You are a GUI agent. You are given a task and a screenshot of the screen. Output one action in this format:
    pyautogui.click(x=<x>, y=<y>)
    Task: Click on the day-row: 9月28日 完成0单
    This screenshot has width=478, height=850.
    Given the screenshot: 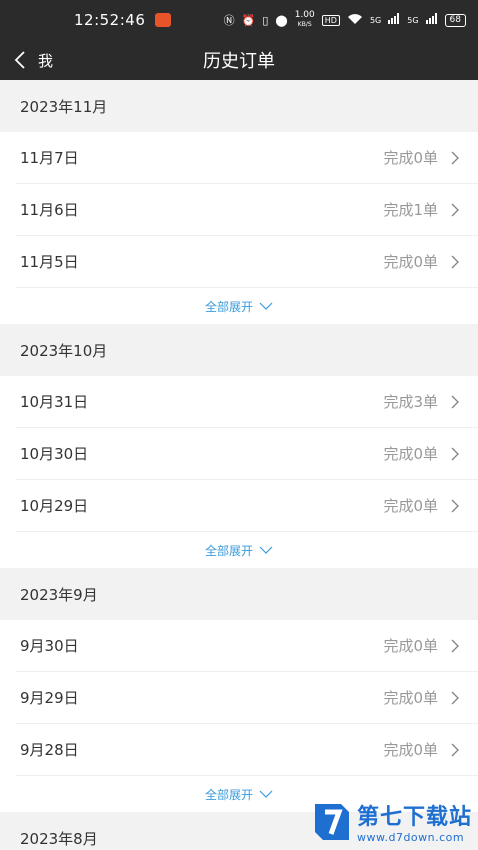 What is the action you would take?
    pyautogui.click(x=247, y=750)
    